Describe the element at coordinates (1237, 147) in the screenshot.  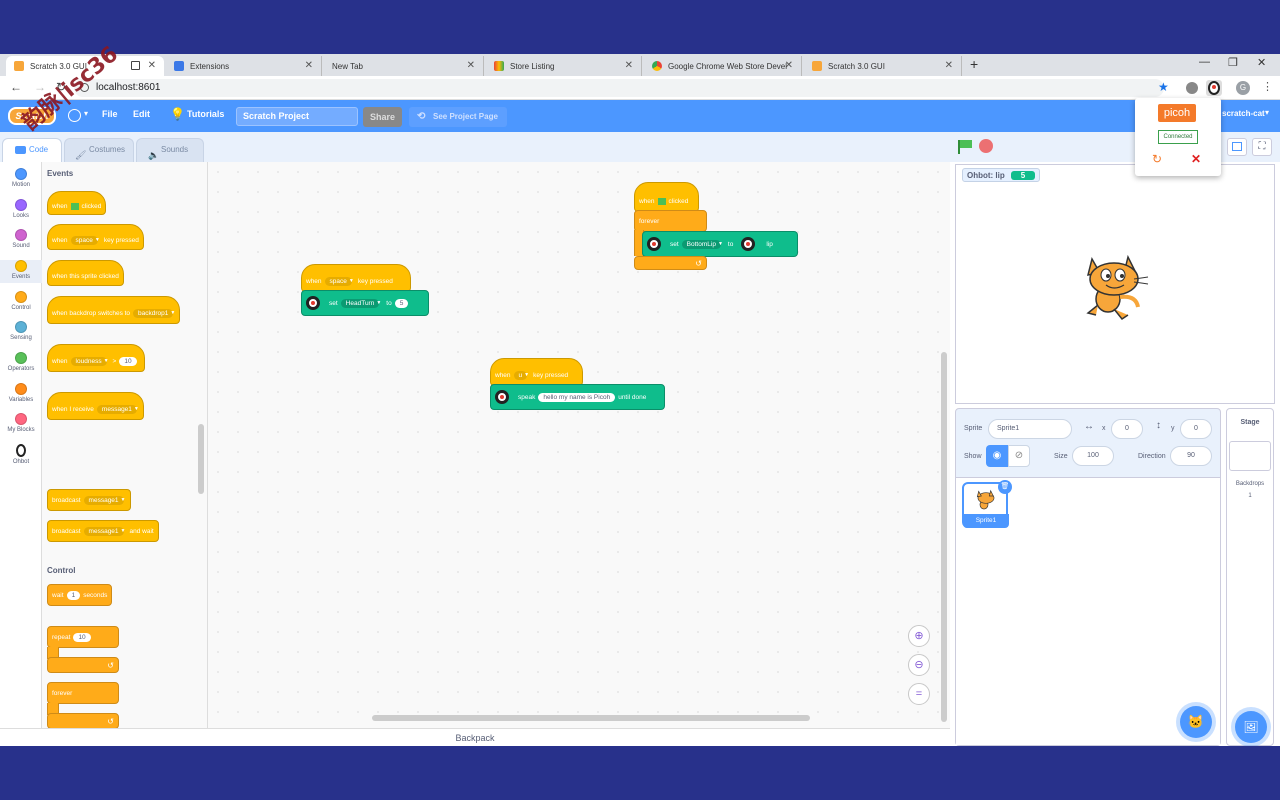
I see `small-stage-button` at that location.